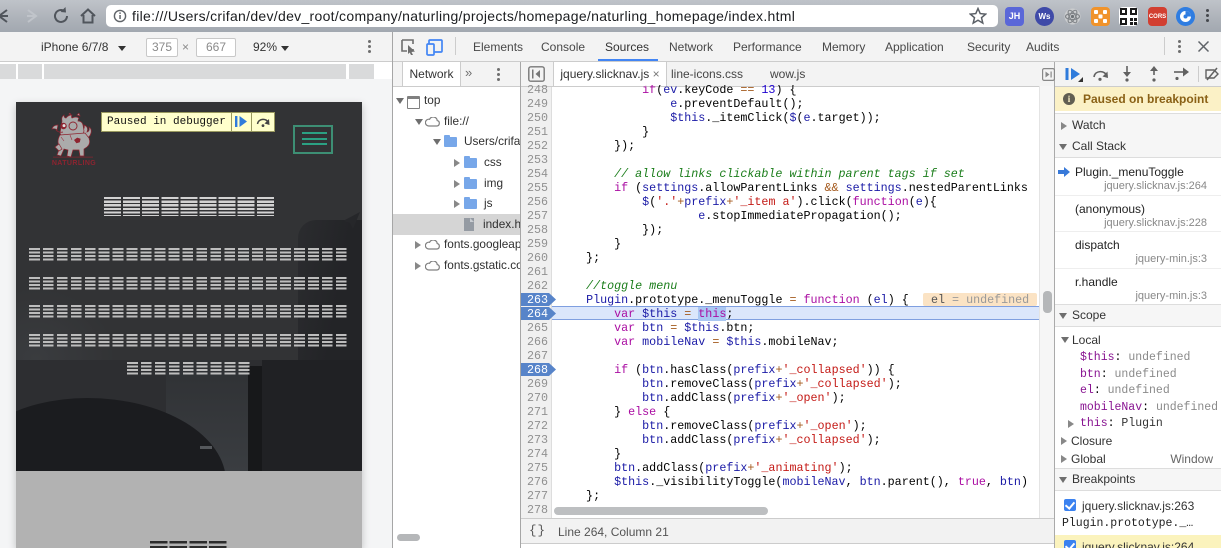  Describe the element at coordinates (74, 163) in the screenshot. I see `svg-text: NATURLING` at that location.